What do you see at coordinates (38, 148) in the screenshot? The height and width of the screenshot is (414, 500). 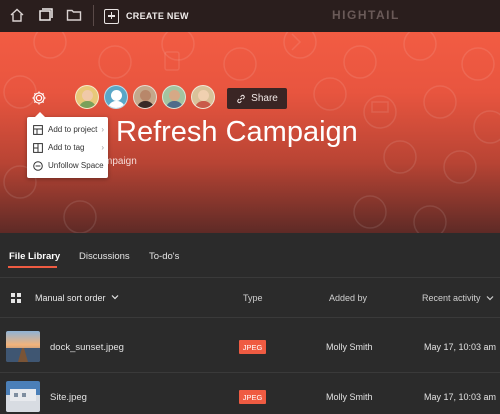 I see `tag-icon` at bounding box center [38, 148].